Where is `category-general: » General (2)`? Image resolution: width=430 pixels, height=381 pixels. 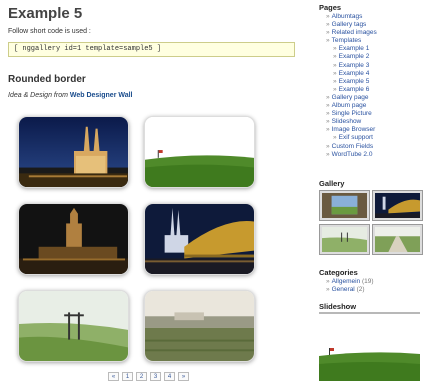
category-general: » General (2) is located at coordinates (346, 290).